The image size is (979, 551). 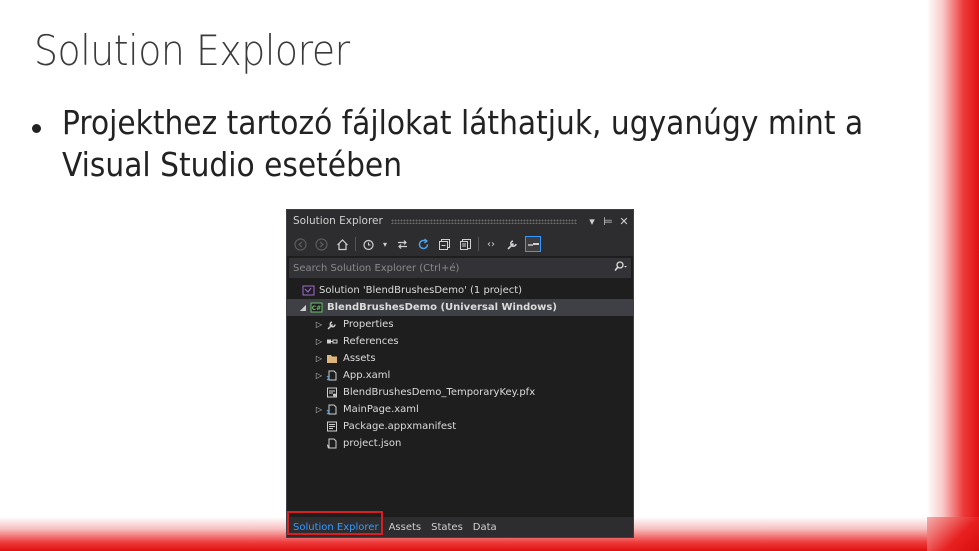 I want to click on collapse-arrow-icon: ◢, so click(x=303, y=307).